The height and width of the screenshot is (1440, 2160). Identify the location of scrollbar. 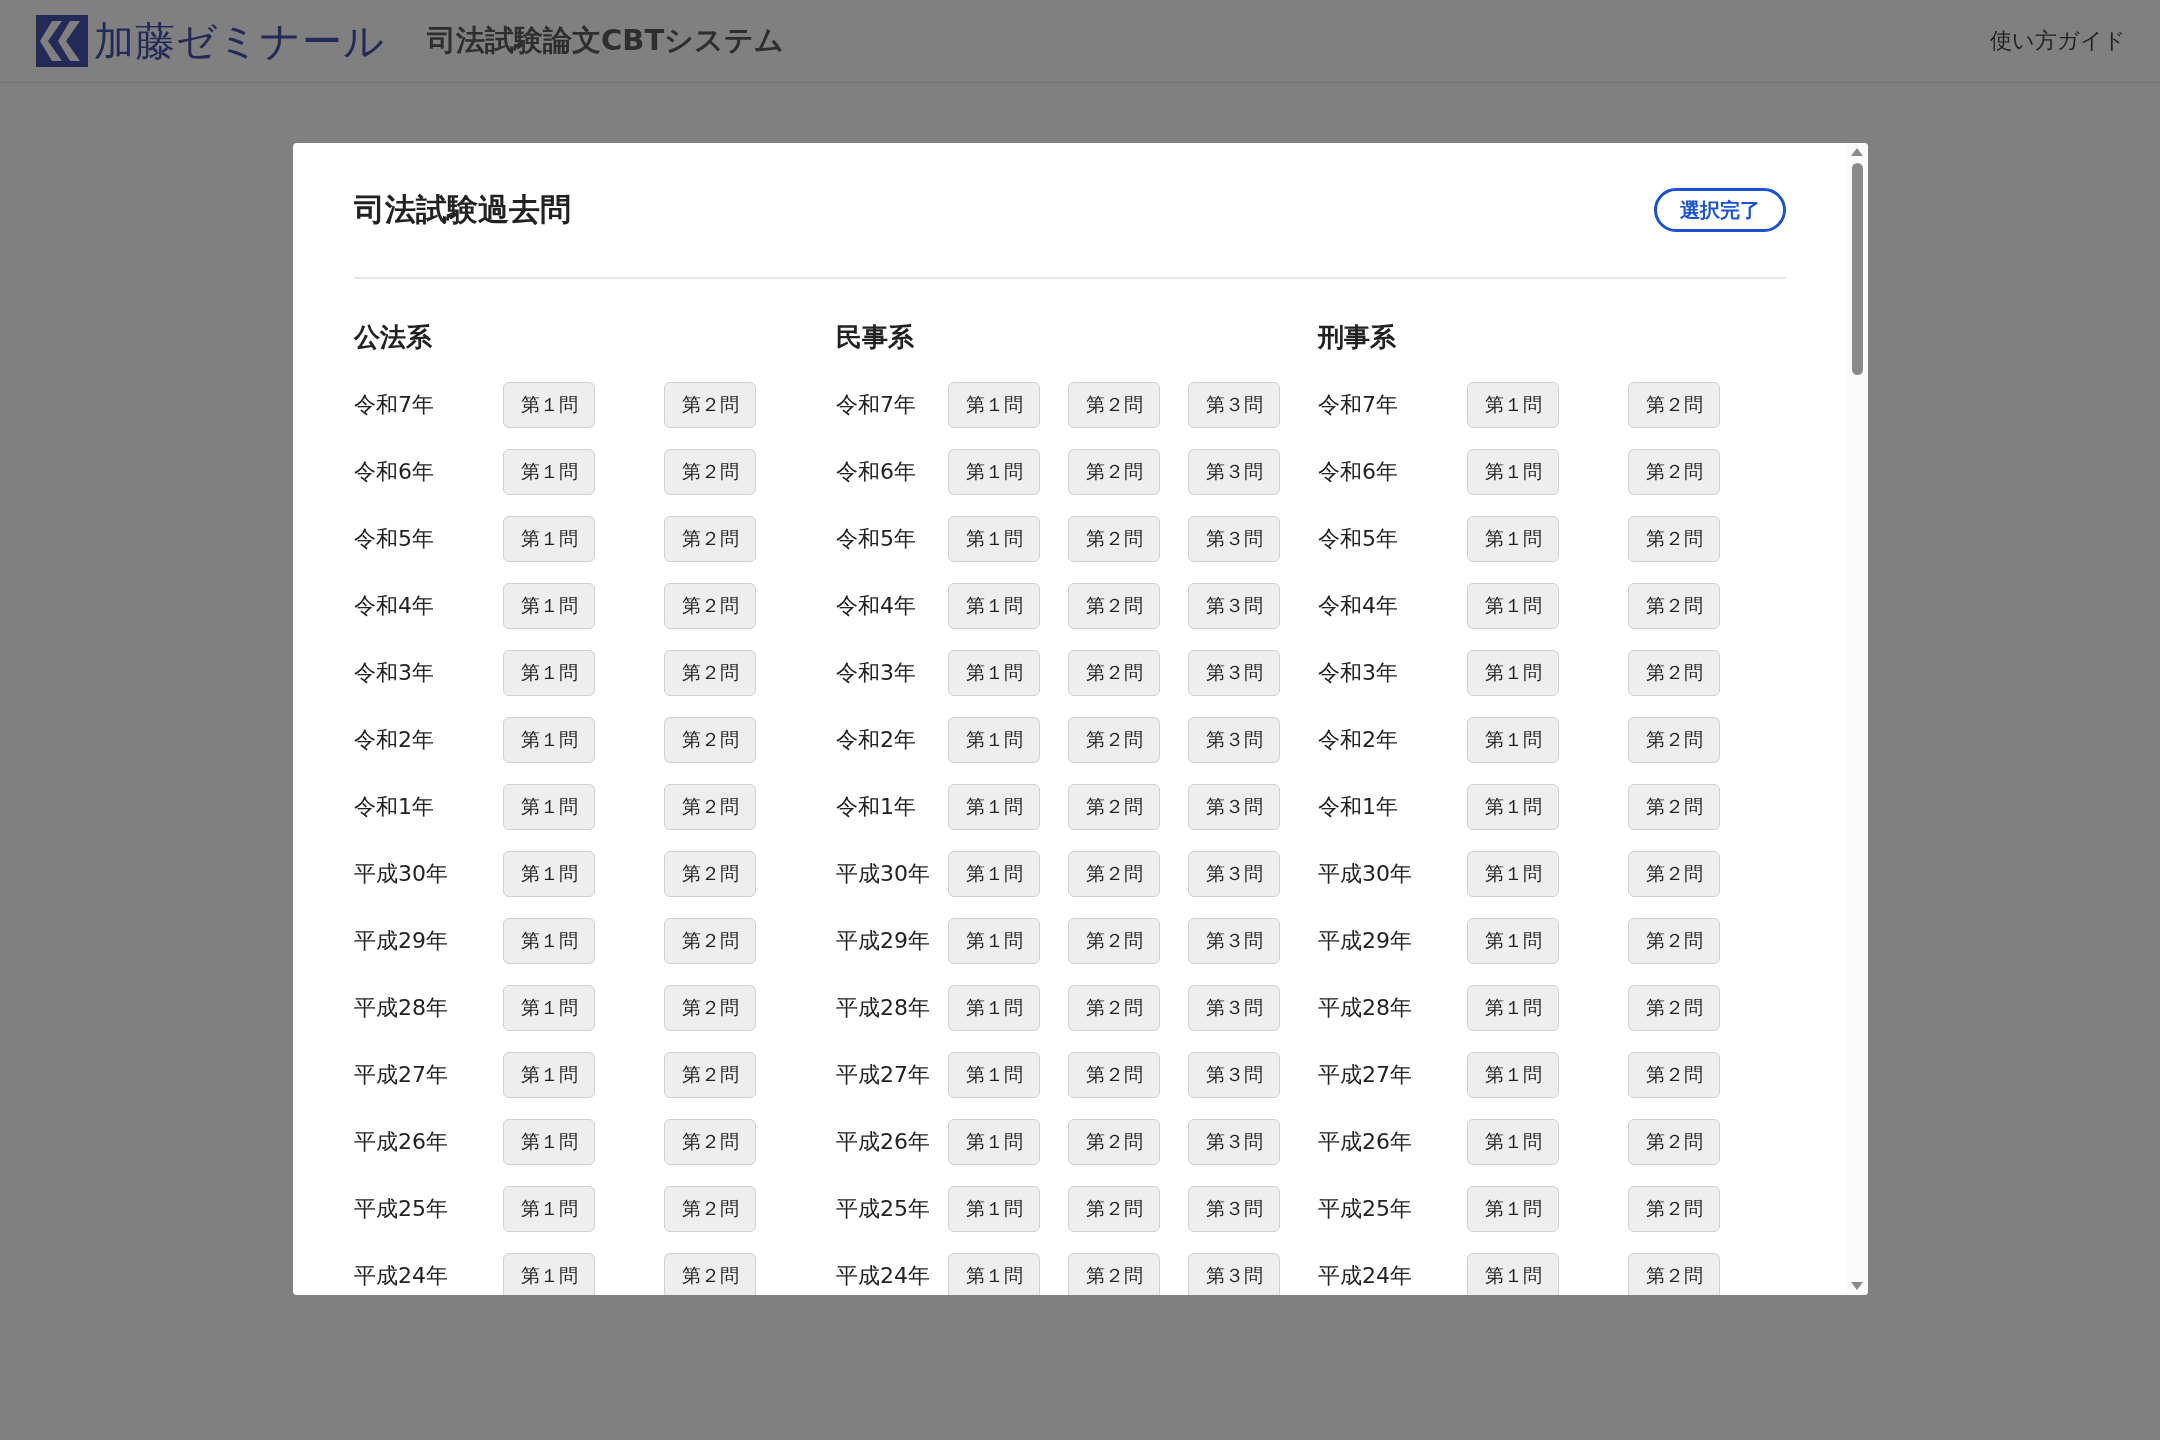
(1857, 719).